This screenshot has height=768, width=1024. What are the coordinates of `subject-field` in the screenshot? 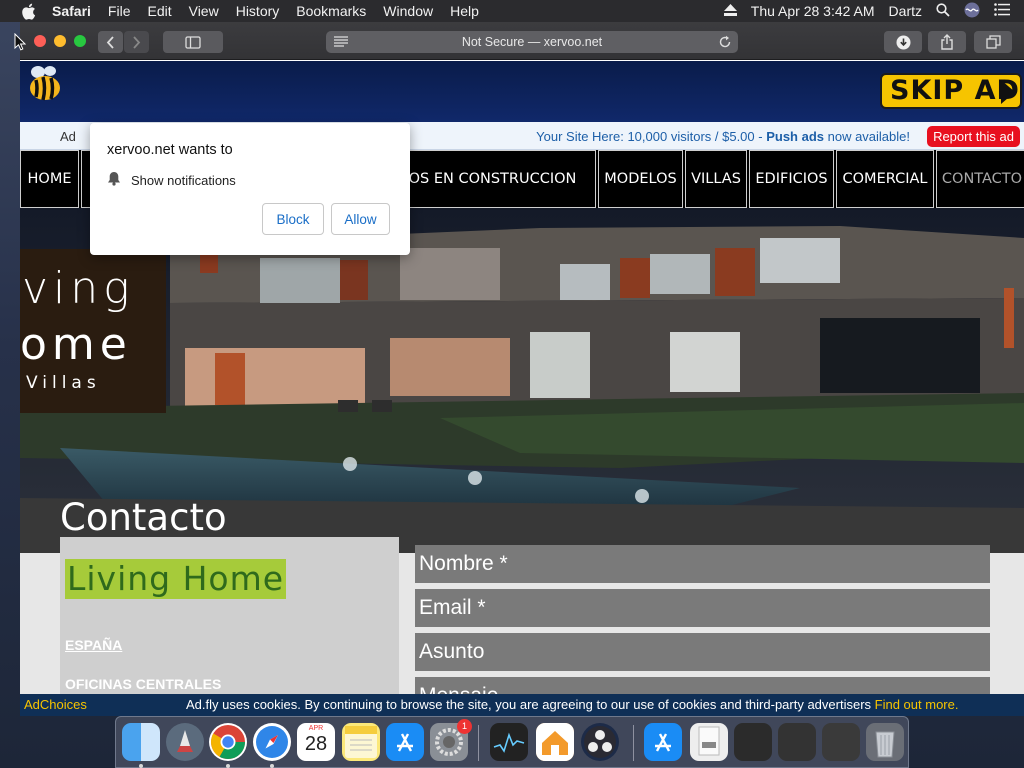 It's located at (702, 652).